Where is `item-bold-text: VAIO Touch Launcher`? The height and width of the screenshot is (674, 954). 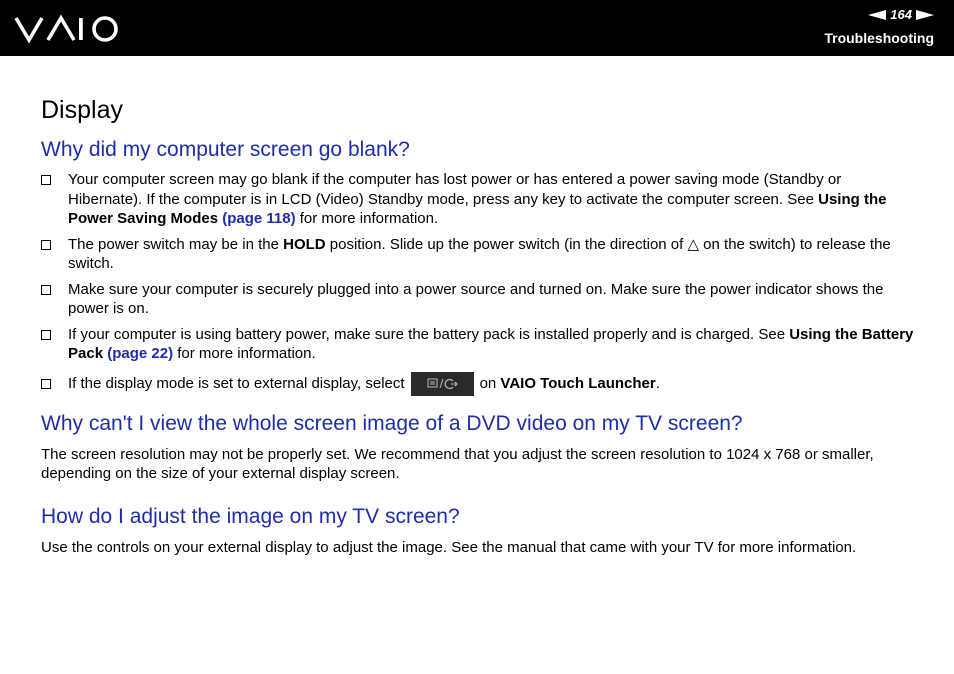
item-bold-text: VAIO Touch Launcher is located at coordinates (578, 383).